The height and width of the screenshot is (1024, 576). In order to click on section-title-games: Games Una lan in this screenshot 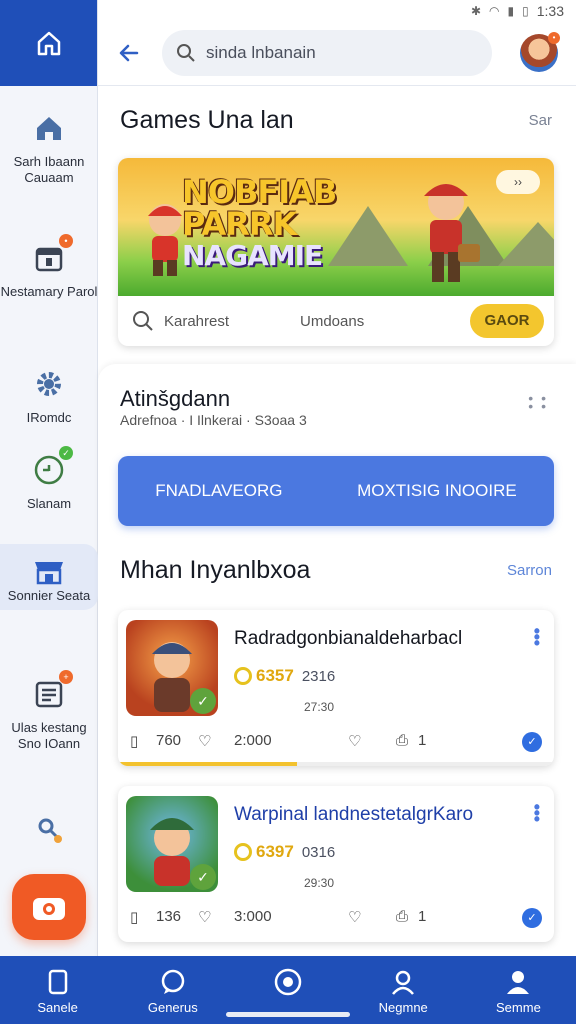, I will do `click(207, 120)`.